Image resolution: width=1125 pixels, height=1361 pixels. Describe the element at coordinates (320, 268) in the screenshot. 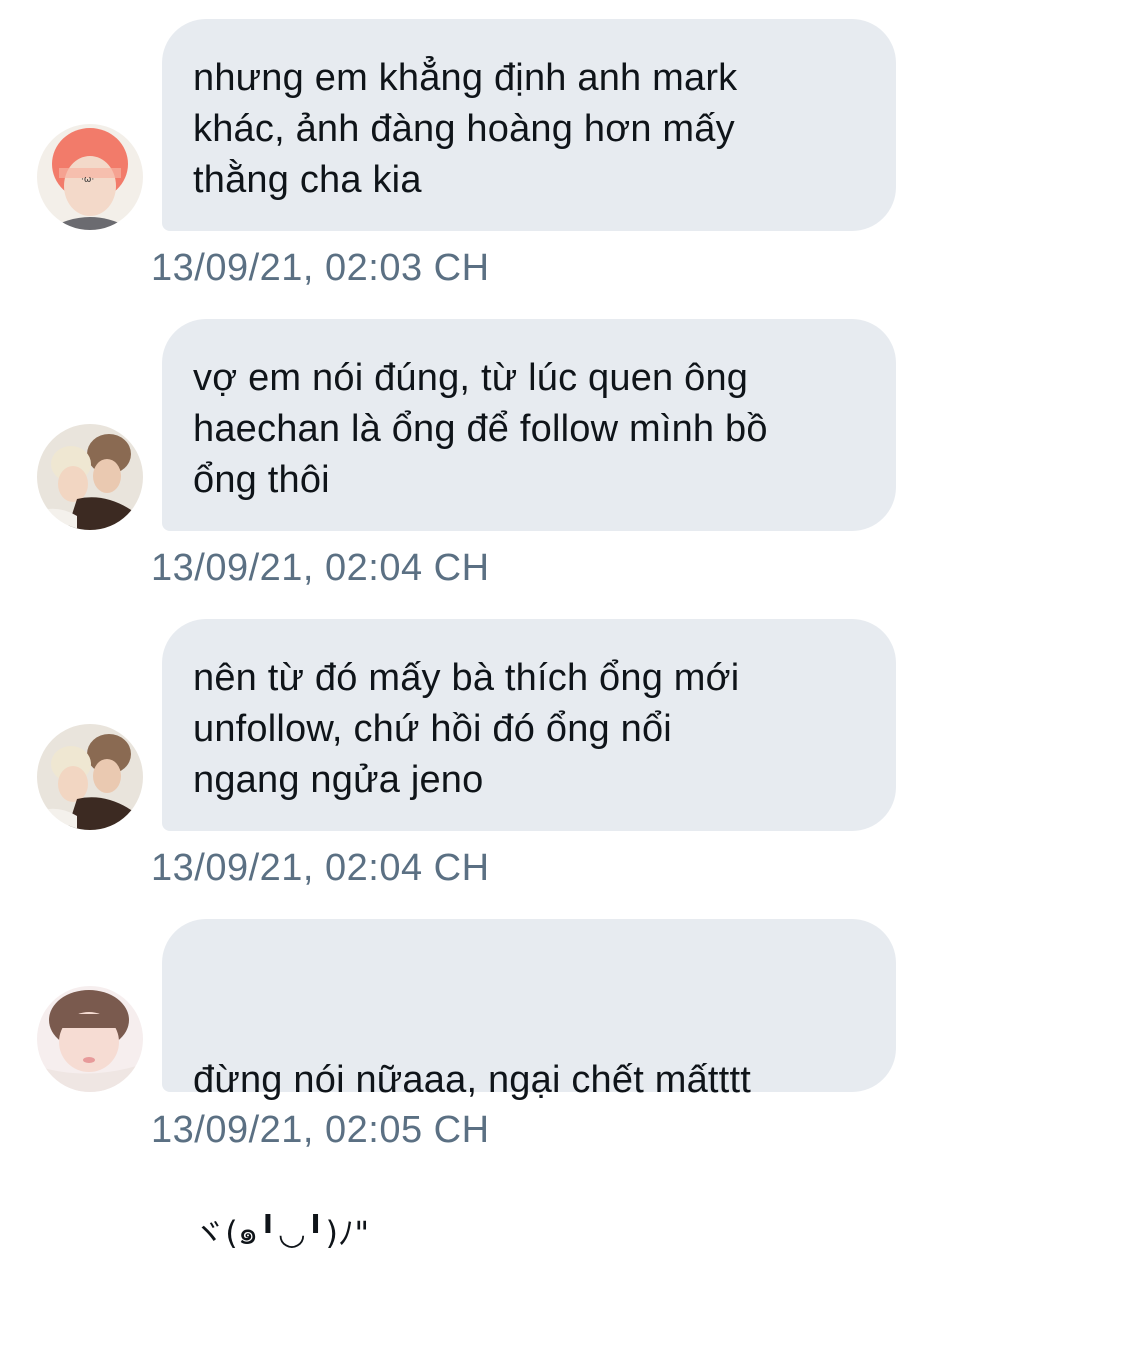

I see `message-timestamp: 13/09/21, 02:03 CH` at that location.